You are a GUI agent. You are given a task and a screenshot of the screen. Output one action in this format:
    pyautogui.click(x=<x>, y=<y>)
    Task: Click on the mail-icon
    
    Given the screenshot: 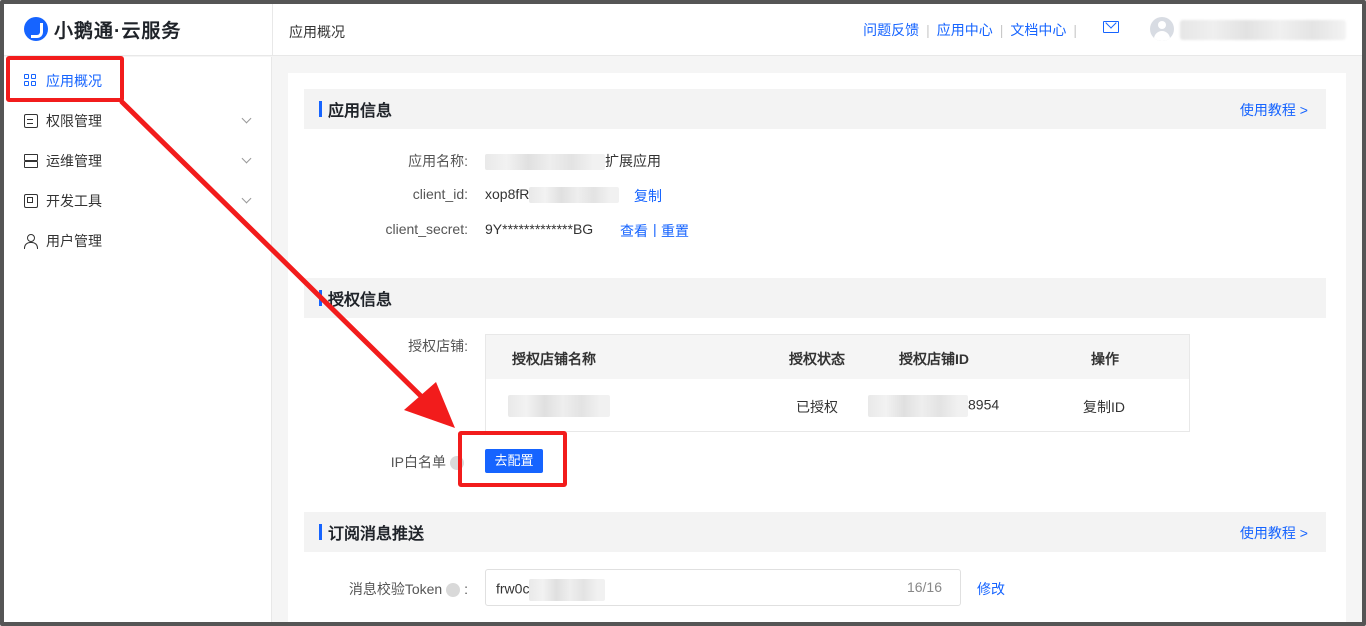 What is the action you would take?
    pyautogui.click(x=1111, y=27)
    